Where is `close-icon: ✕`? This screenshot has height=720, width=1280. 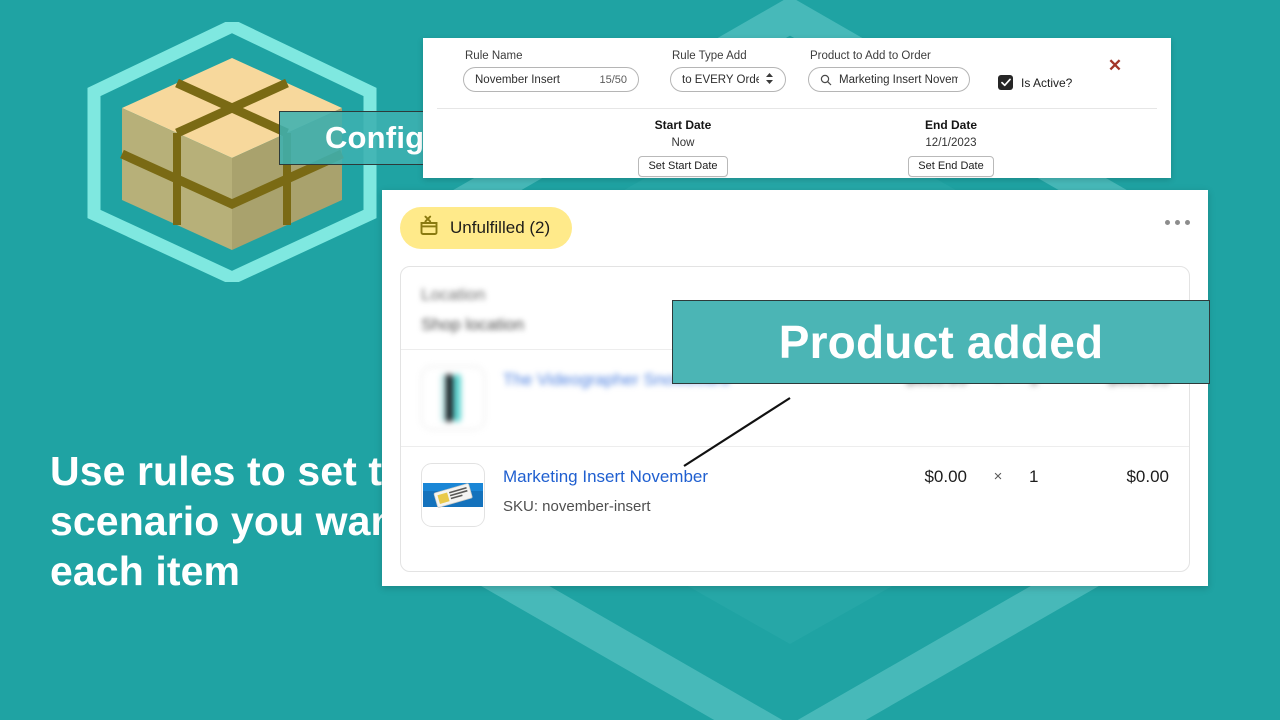 close-icon: ✕ is located at coordinates (1115, 65).